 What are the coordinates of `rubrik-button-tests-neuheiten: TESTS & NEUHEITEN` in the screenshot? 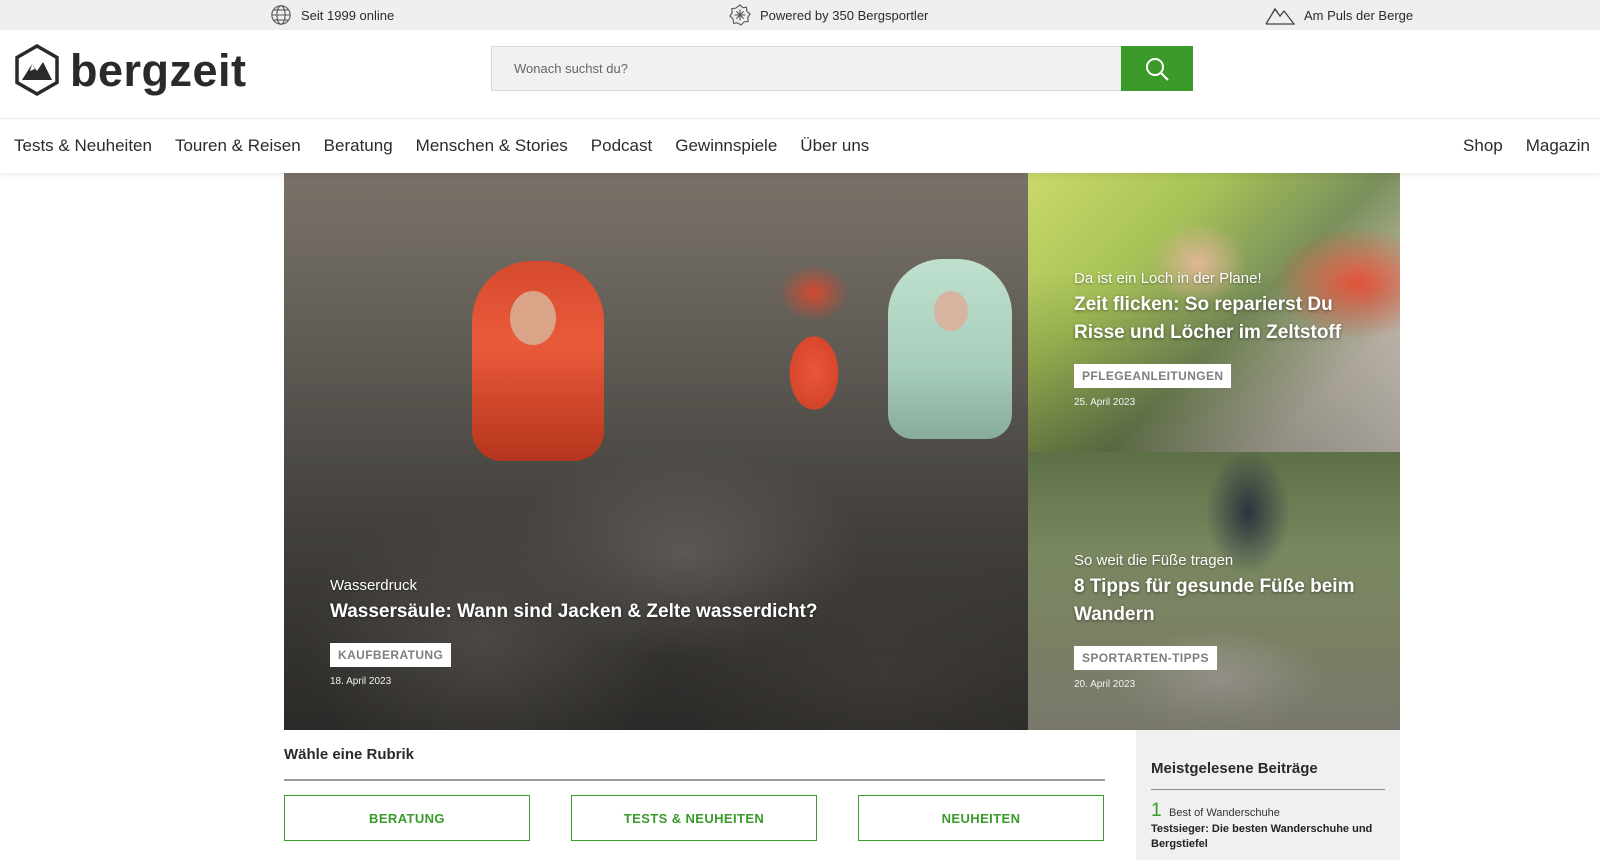 It's located at (694, 818).